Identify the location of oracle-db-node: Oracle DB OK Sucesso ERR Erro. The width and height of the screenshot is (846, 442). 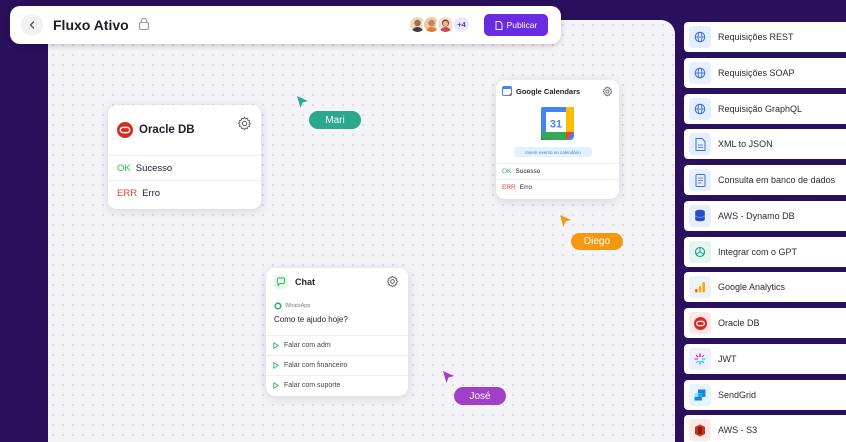
(184, 157).